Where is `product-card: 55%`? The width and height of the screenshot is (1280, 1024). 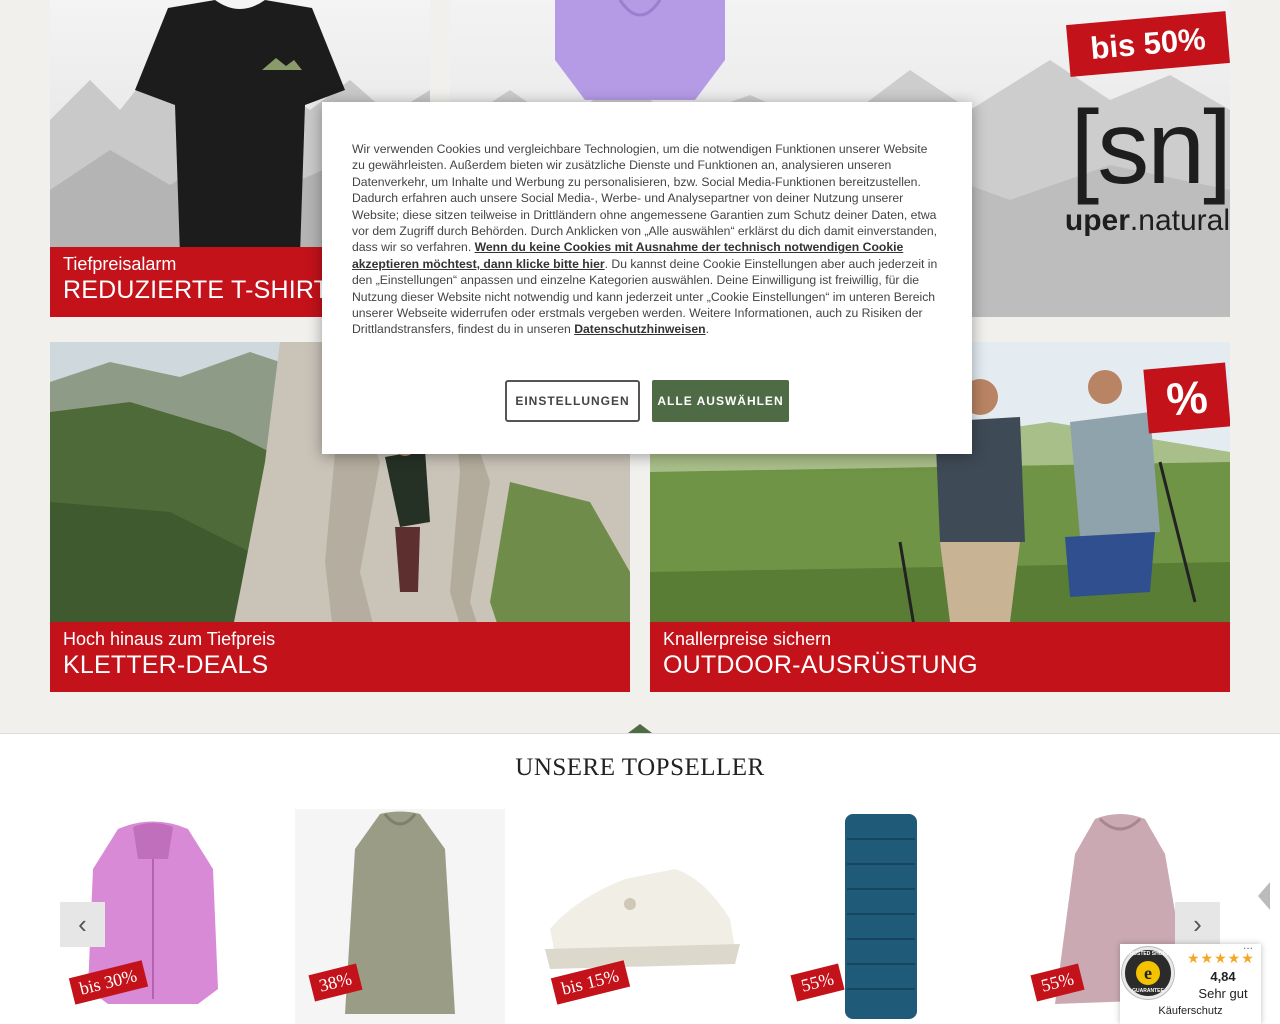
product-card: 55% is located at coordinates (880, 916).